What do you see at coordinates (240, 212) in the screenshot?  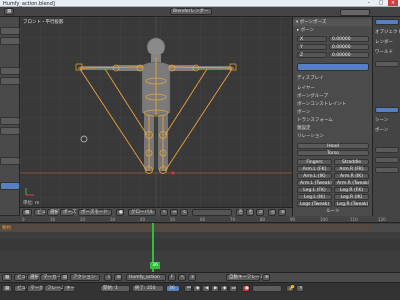 I see `pose-copy-icon: ⎘` at bounding box center [240, 212].